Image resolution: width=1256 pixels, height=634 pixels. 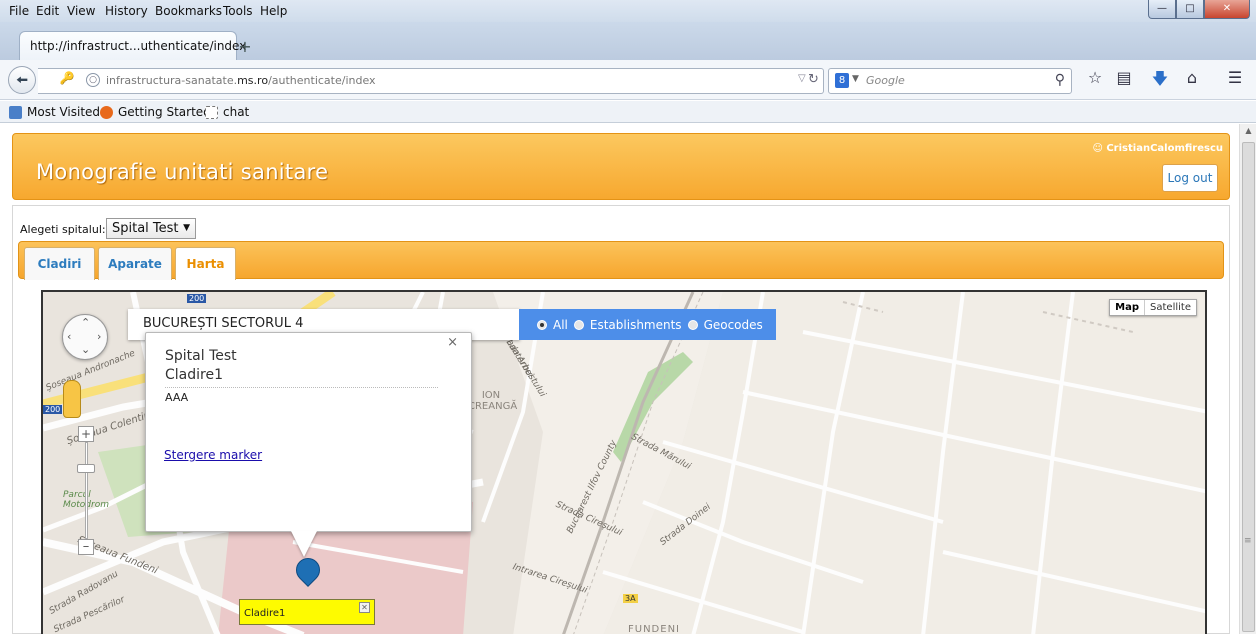 What do you see at coordinates (188, 11) in the screenshot?
I see `menu-bookmarks: Bookmarks` at bounding box center [188, 11].